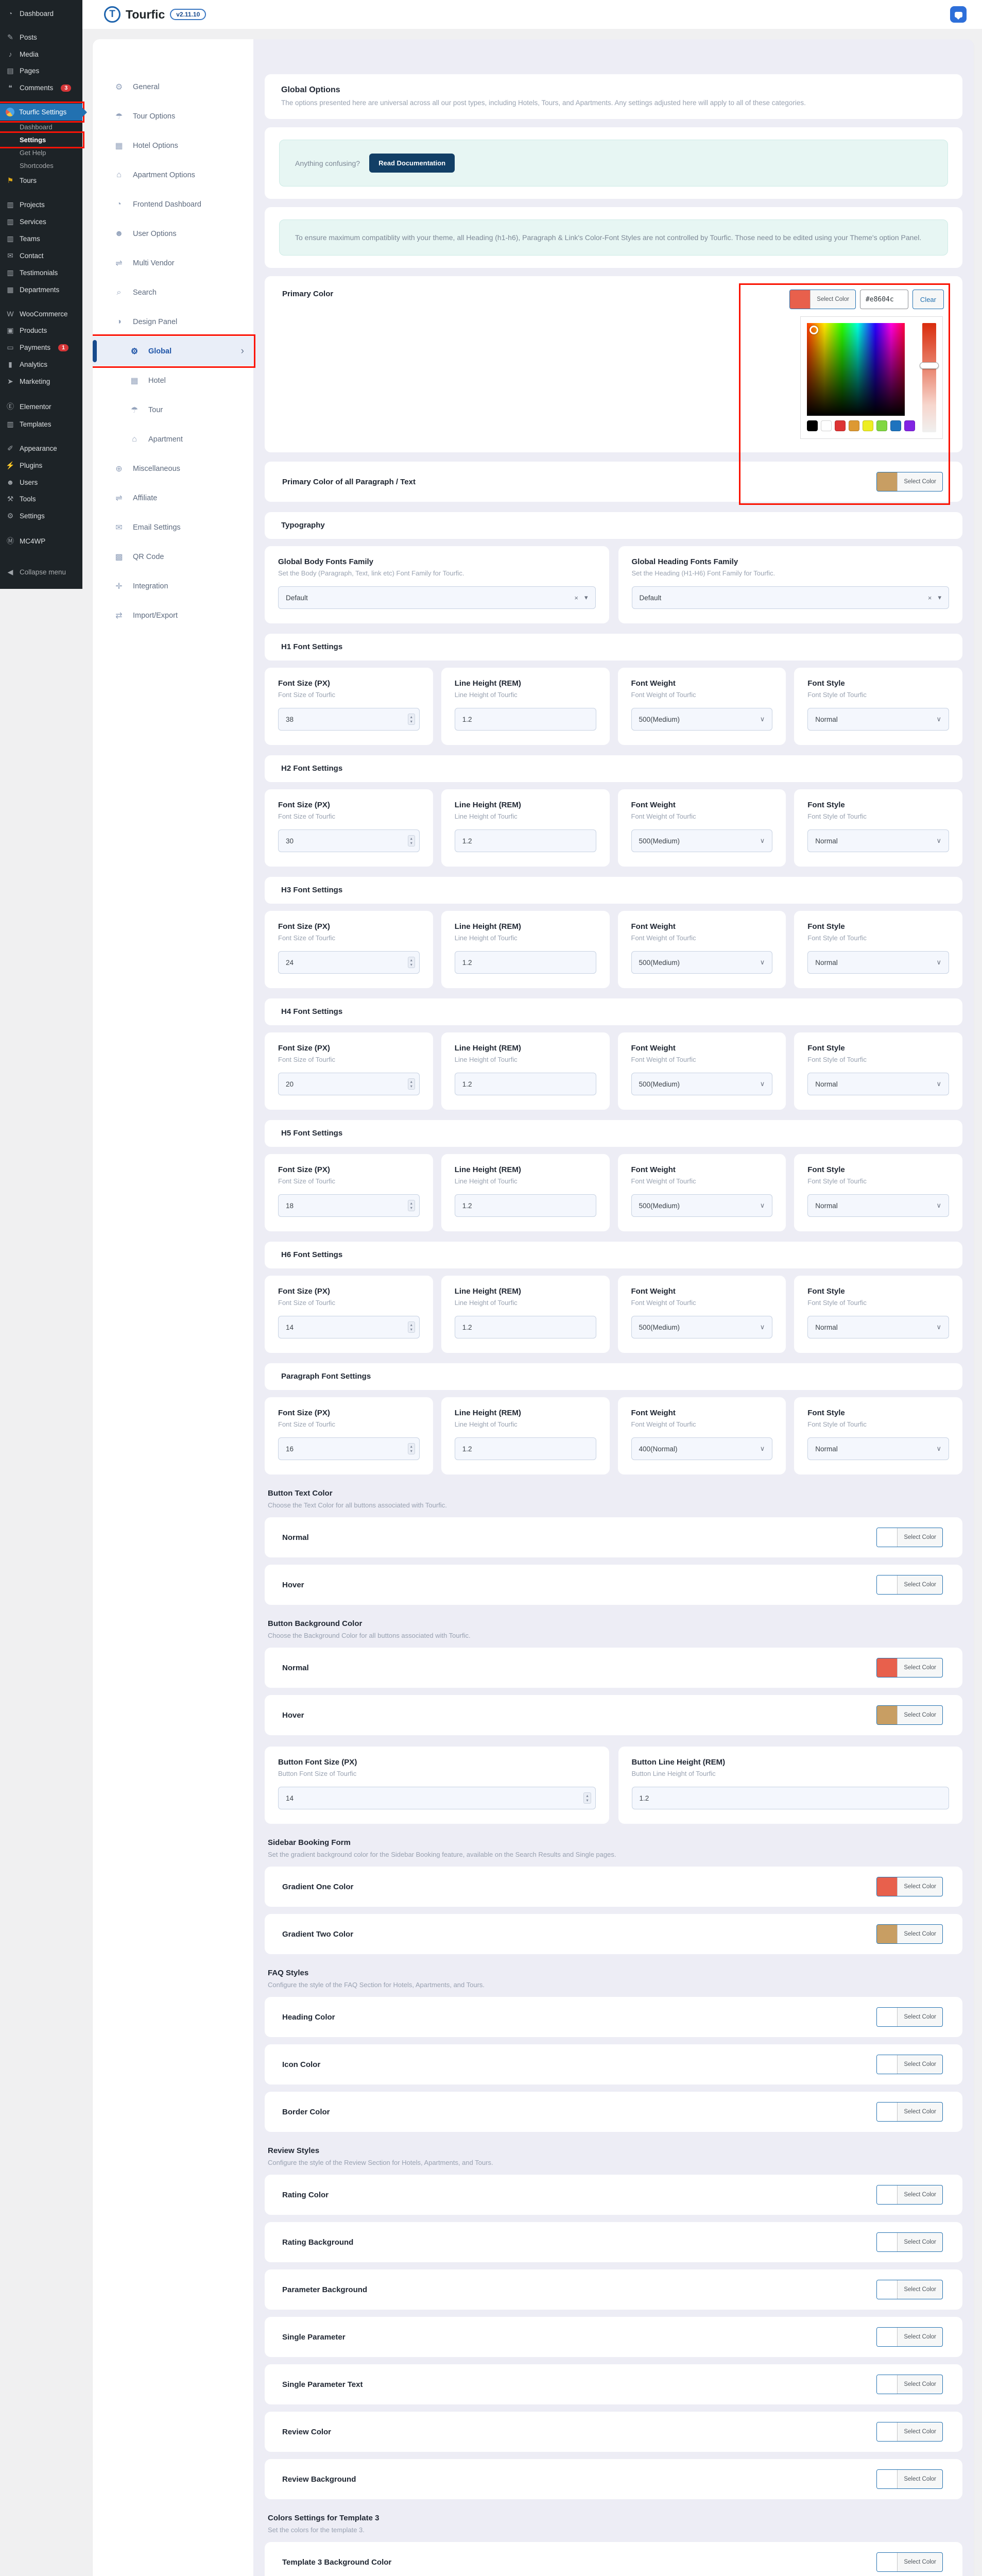 This screenshot has height=2576, width=982. What do you see at coordinates (41, 204) in the screenshot?
I see `sidebar-item-projects: ▥ Projects` at bounding box center [41, 204].